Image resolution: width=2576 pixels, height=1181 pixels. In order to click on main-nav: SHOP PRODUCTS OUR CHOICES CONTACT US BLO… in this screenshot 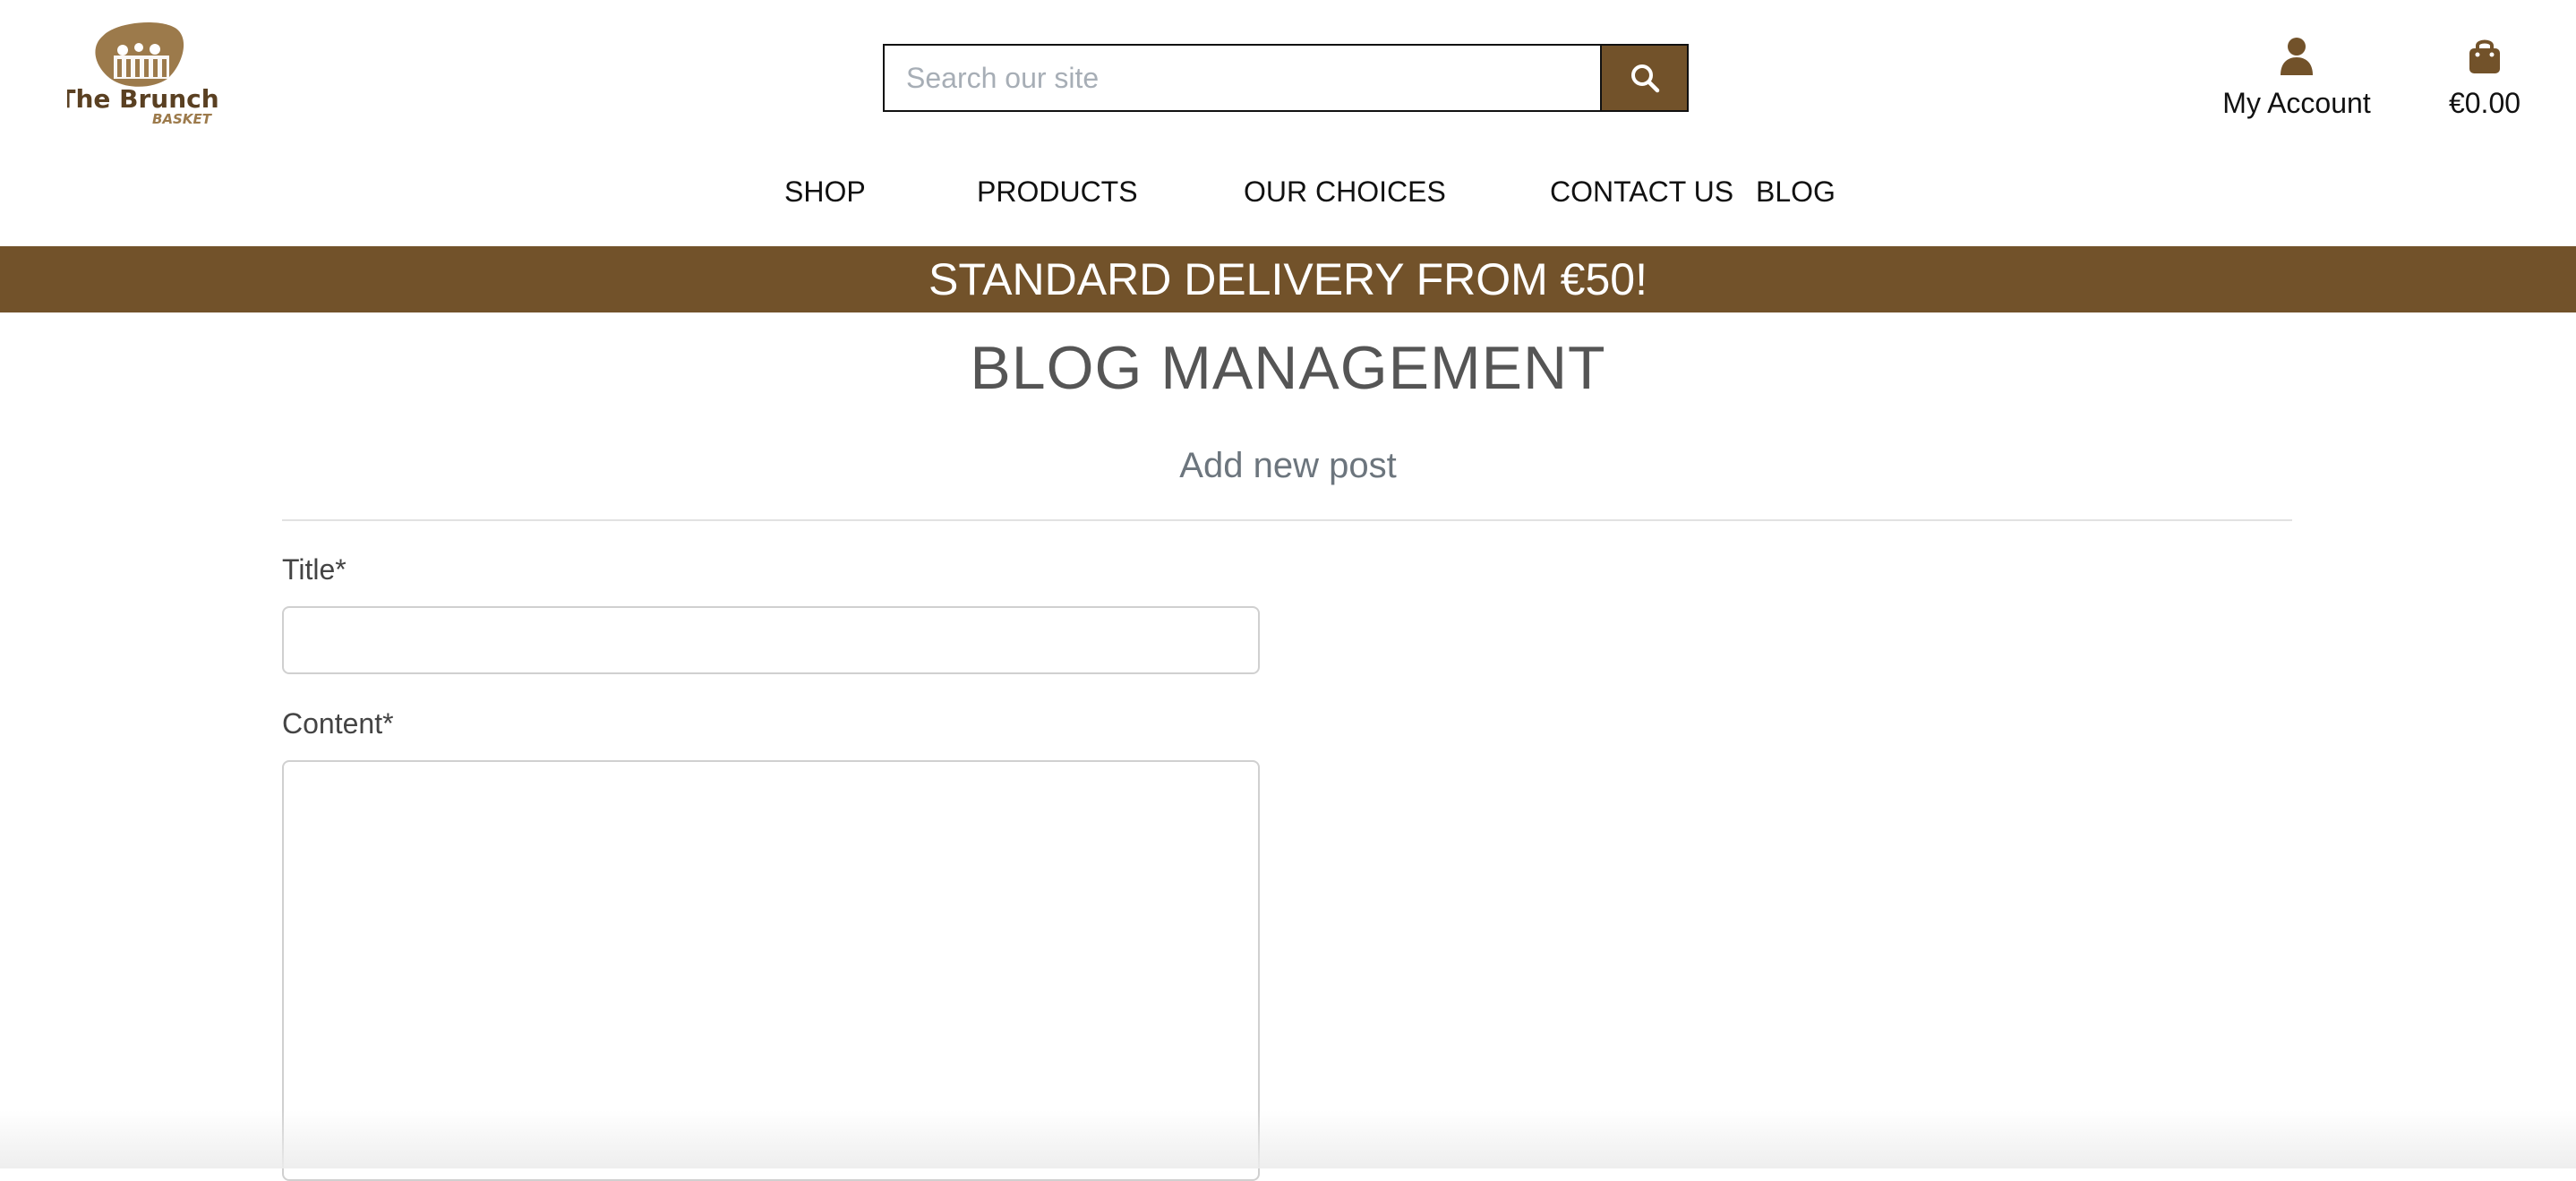, I will do `click(1288, 196)`.